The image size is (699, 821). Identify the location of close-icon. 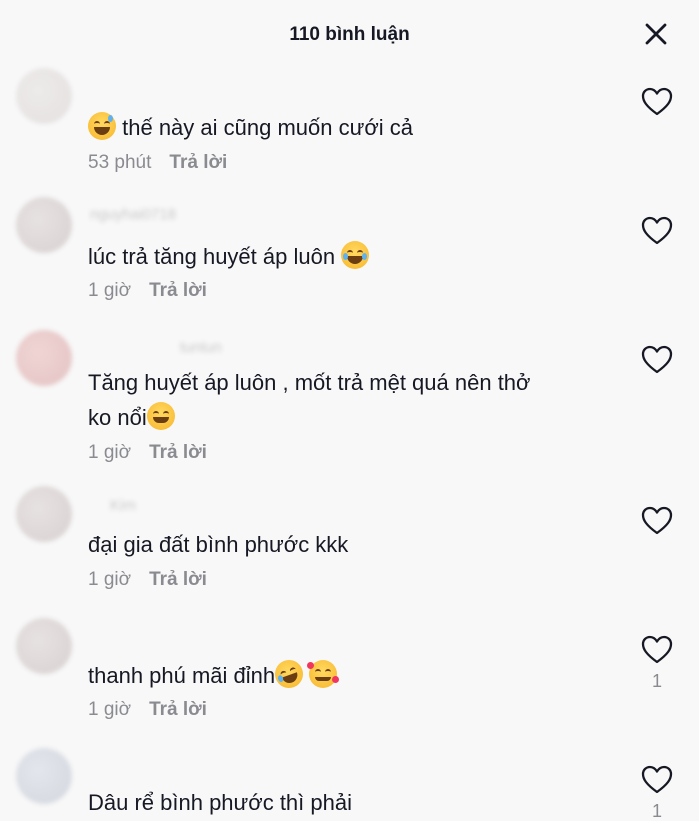
(656, 34).